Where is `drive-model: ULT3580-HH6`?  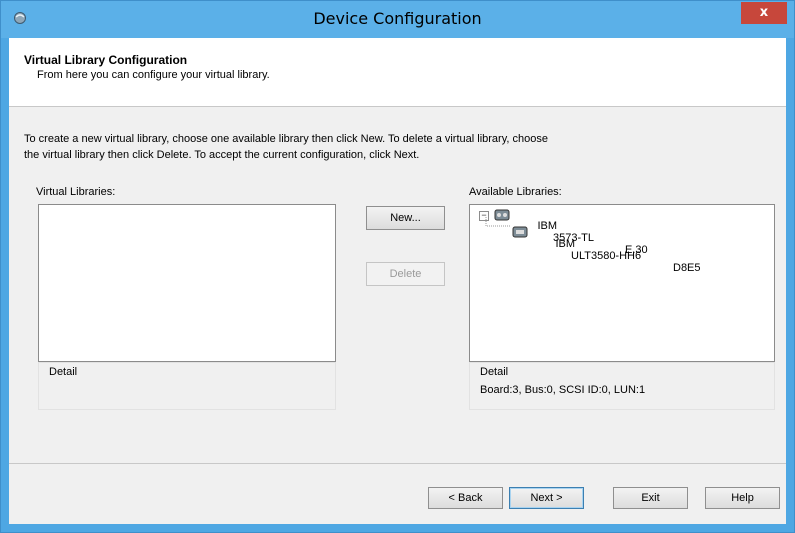 drive-model: ULT3580-HH6 is located at coordinates (606, 256).